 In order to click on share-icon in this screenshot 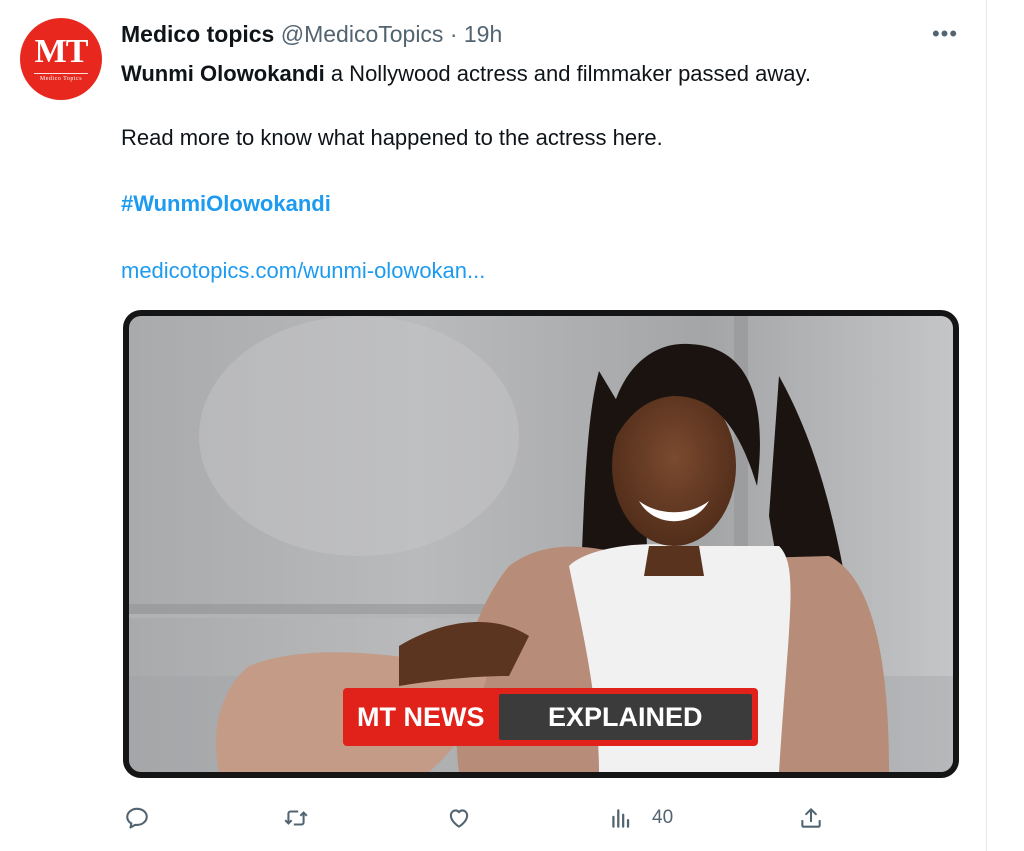, I will do `click(811, 818)`.